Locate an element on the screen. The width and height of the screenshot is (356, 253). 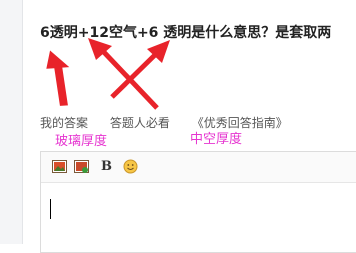
answer-tabs: 我的答案 答题人必看 《优秀回答指南》 is located at coordinates (164, 122).